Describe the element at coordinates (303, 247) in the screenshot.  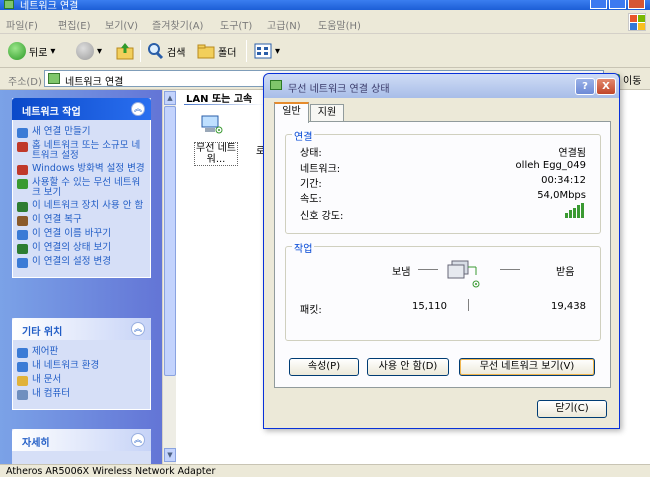
I see `activity-section-title: 작업` at that location.